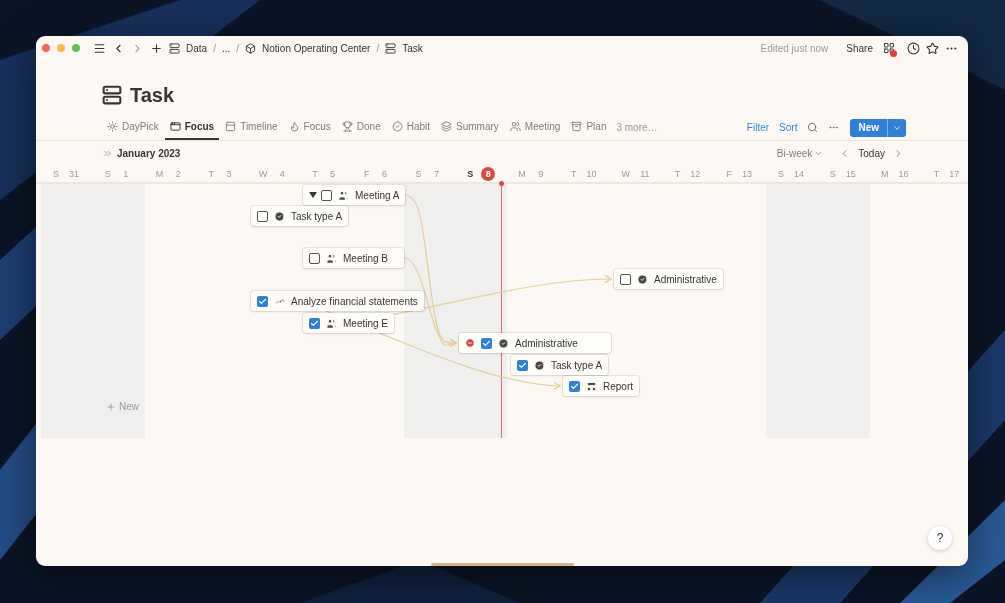 The width and height of the screenshot is (1005, 603). What do you see at coordinates (695, 174) in the screenshot?
I see `date-label: 12` at bounding box center [695, 174].